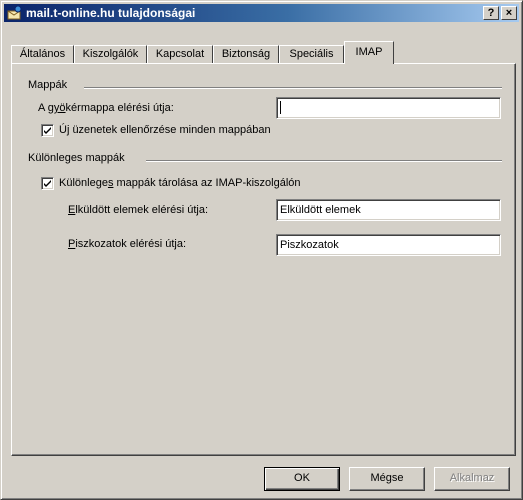 This screenshot has width=523, height=500. I want to click on drafts-path-input: Piszkozatok, so click(388, 245).